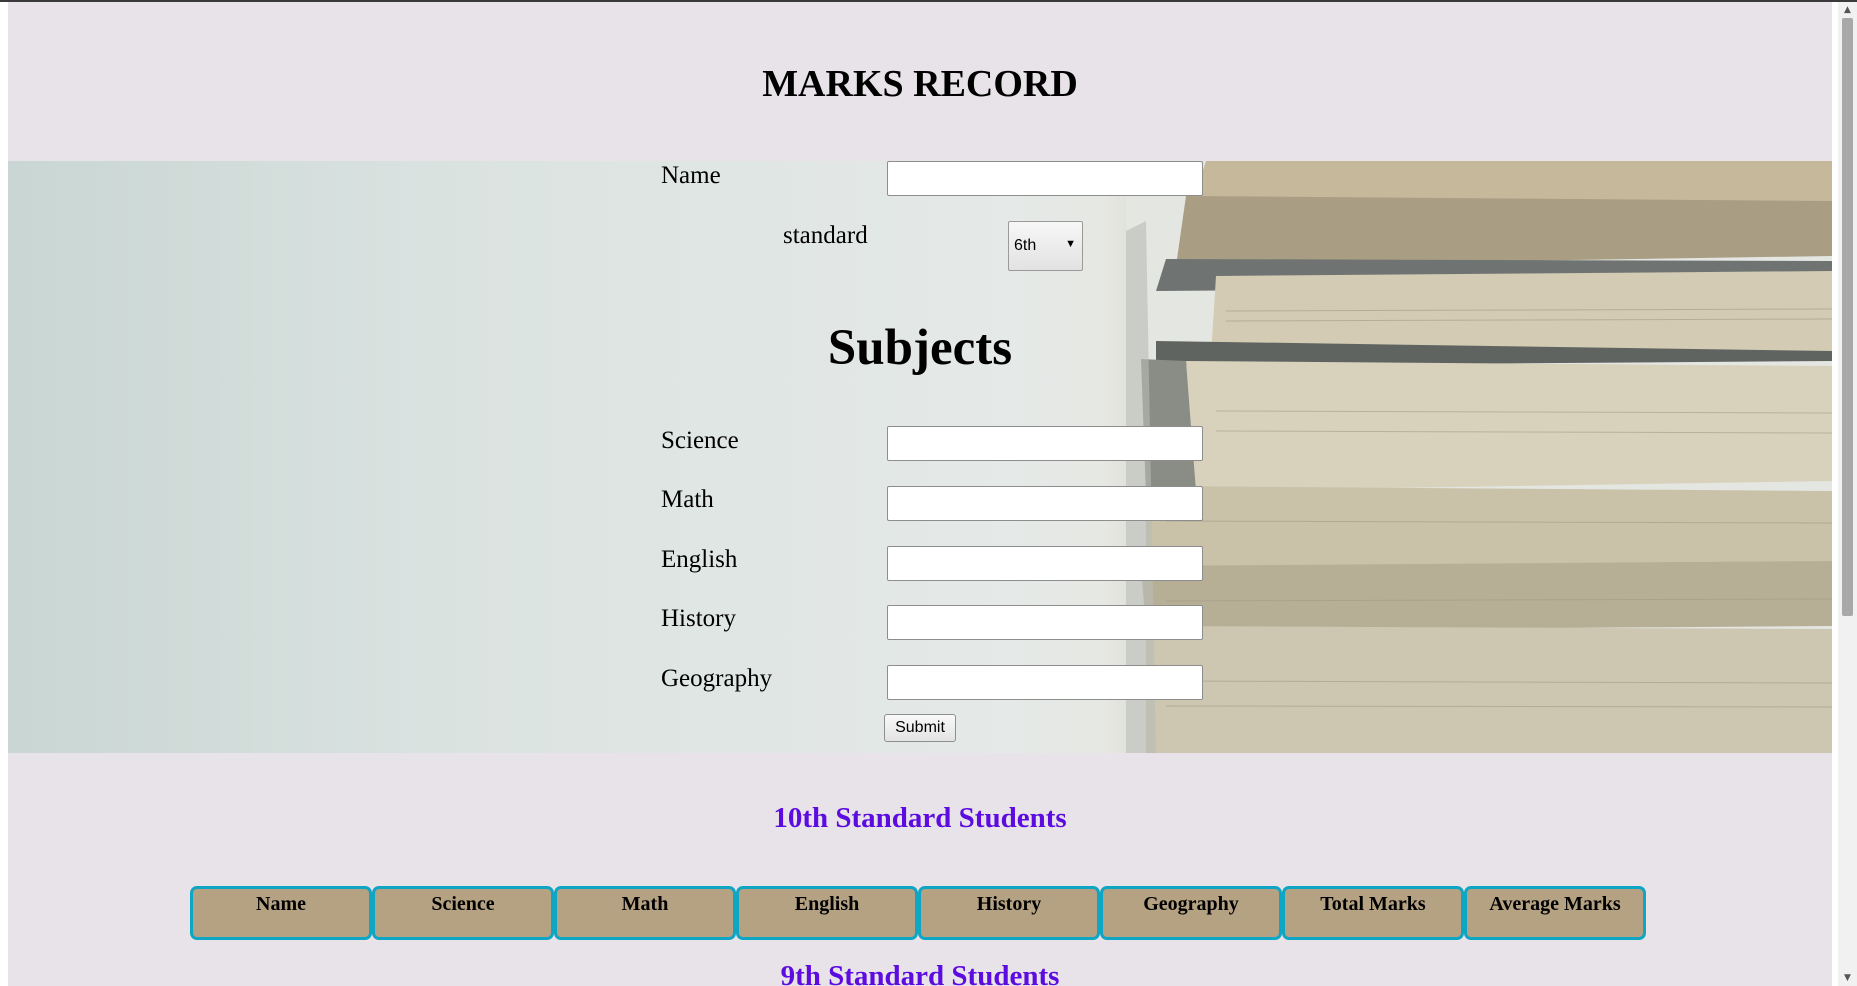  I want to click on scroll-up-arrow-icon: ▲, so click(1847, 10).